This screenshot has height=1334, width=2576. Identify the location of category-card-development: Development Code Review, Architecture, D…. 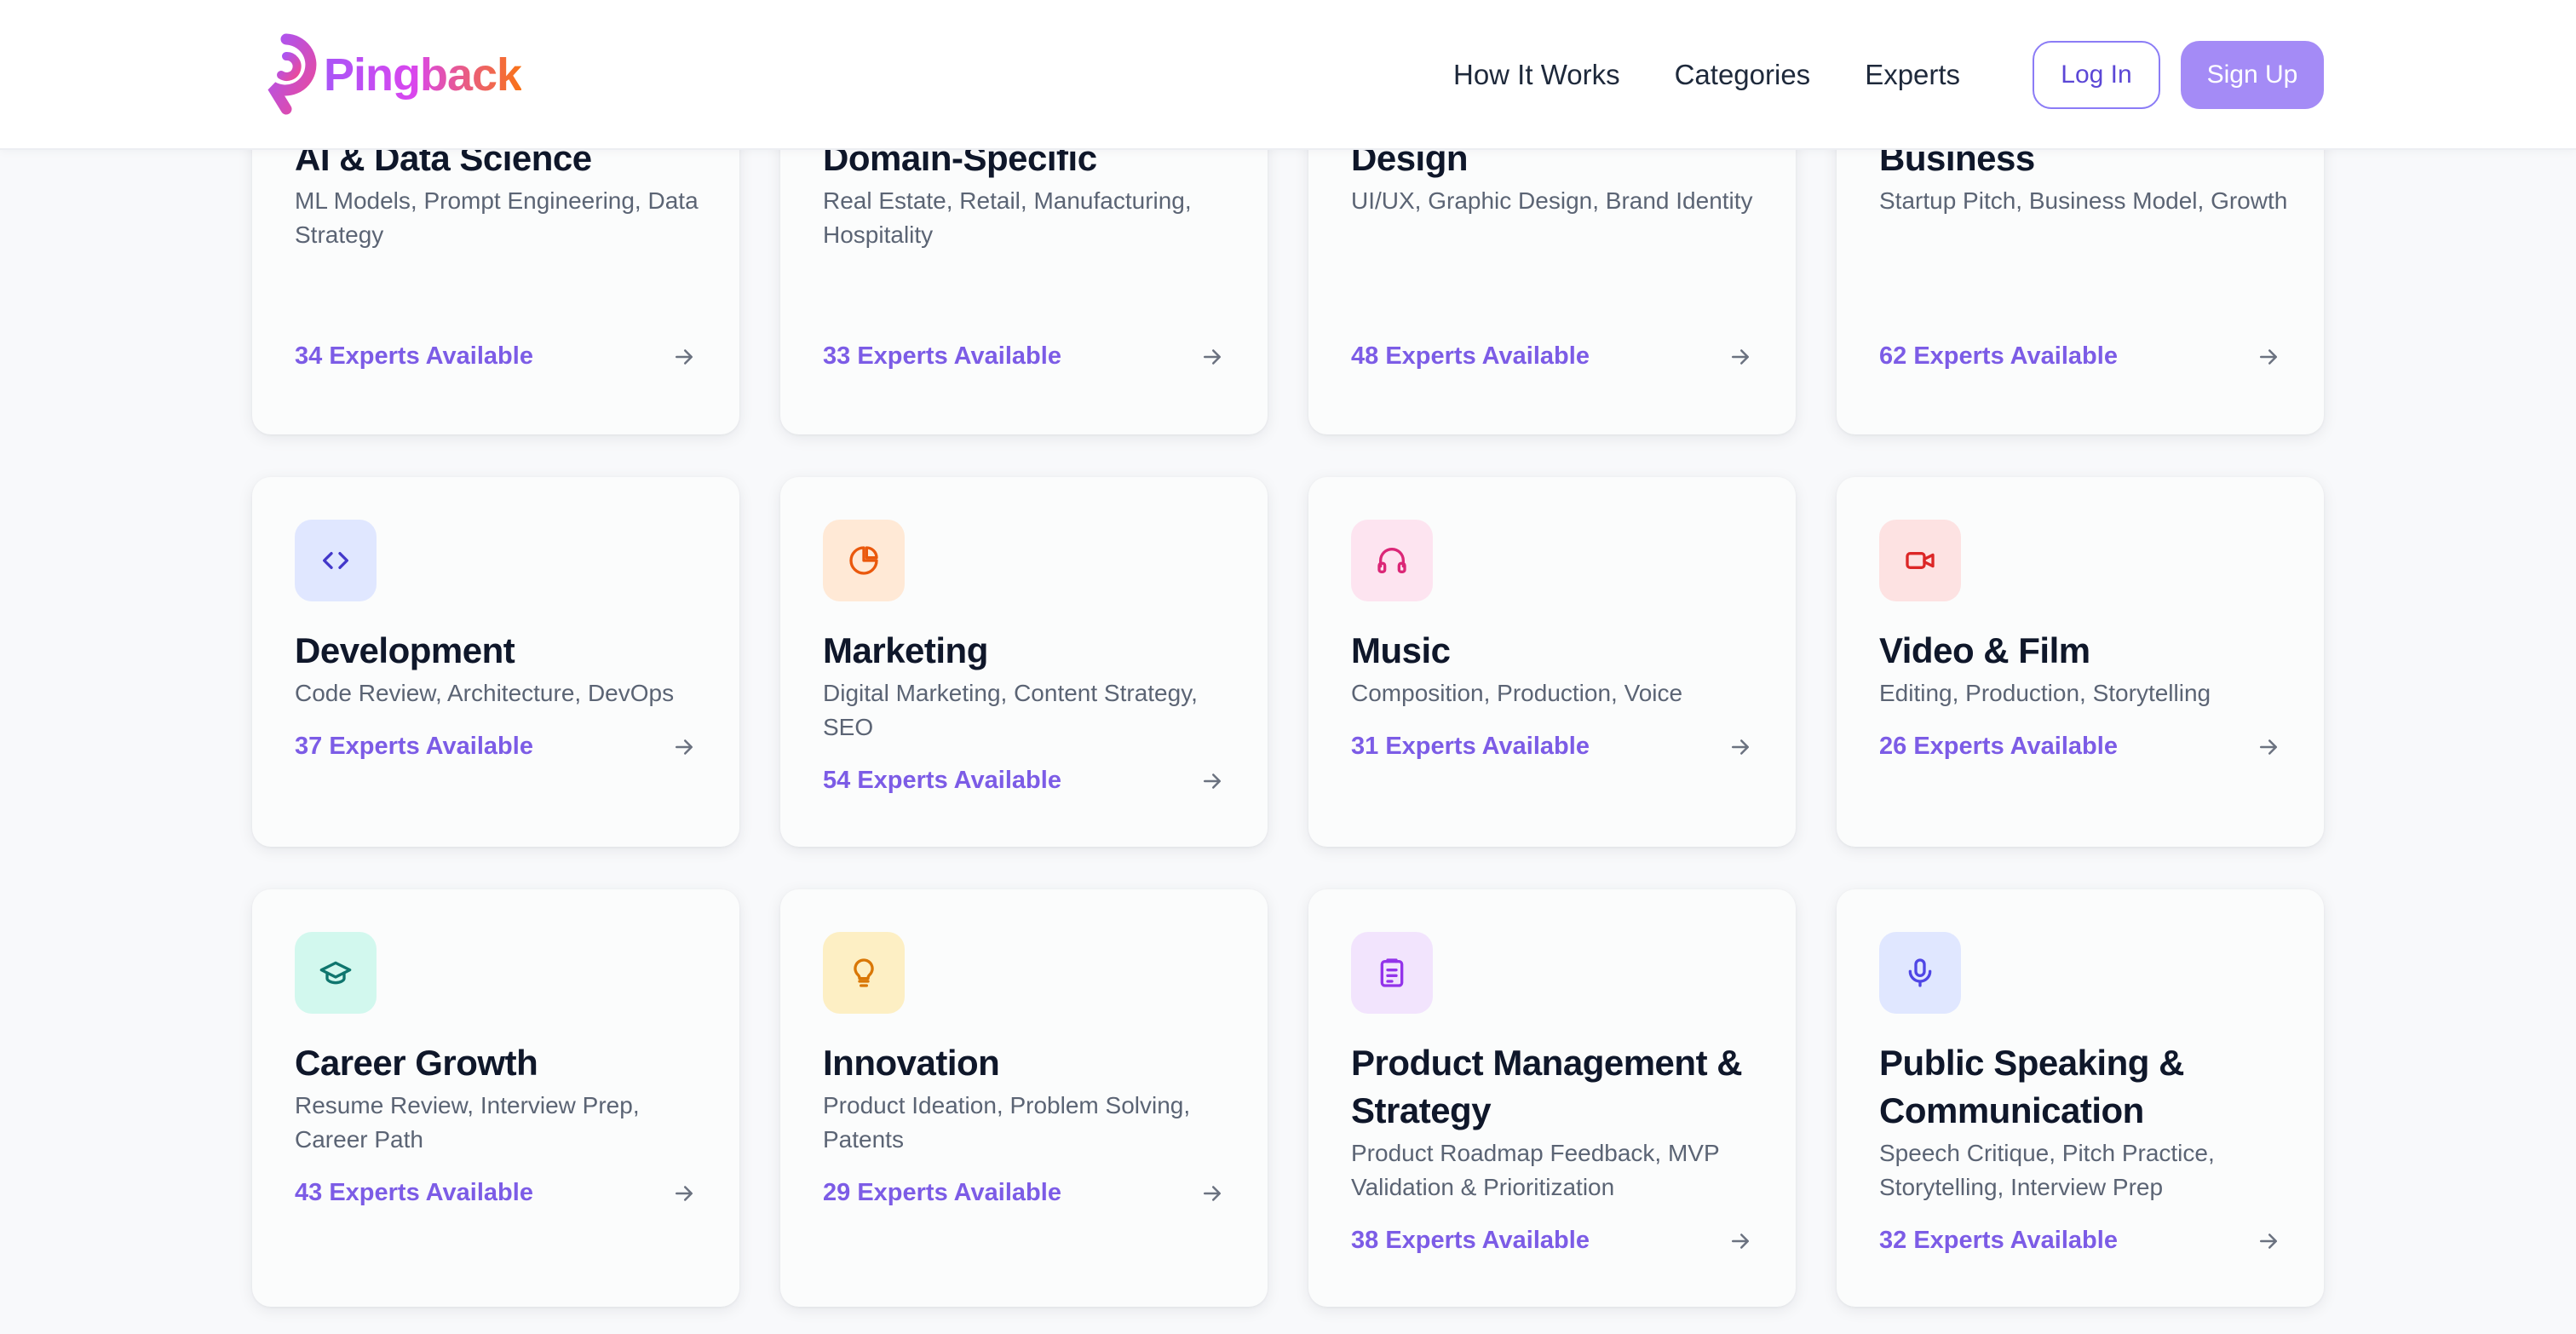
(496, 662).